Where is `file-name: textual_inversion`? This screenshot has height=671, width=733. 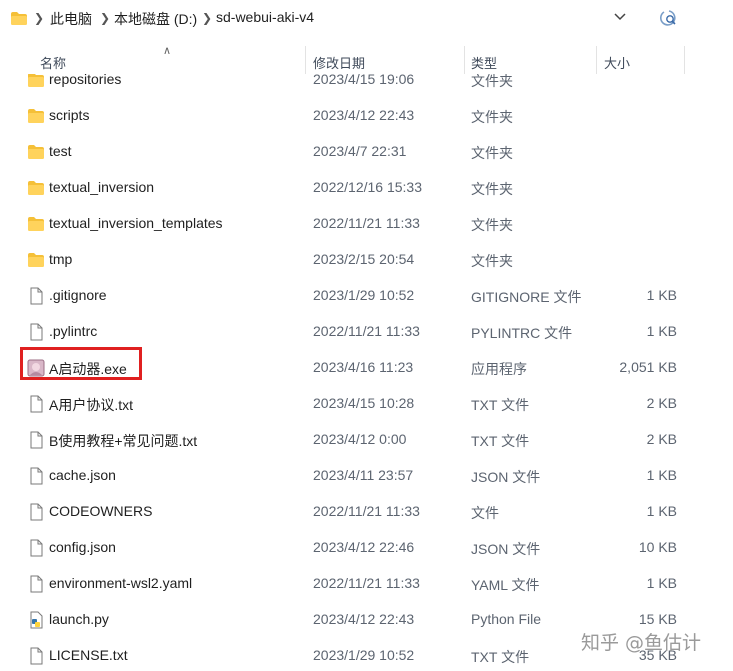
file-name: textual_inversion is located at coordinates (102, 187).